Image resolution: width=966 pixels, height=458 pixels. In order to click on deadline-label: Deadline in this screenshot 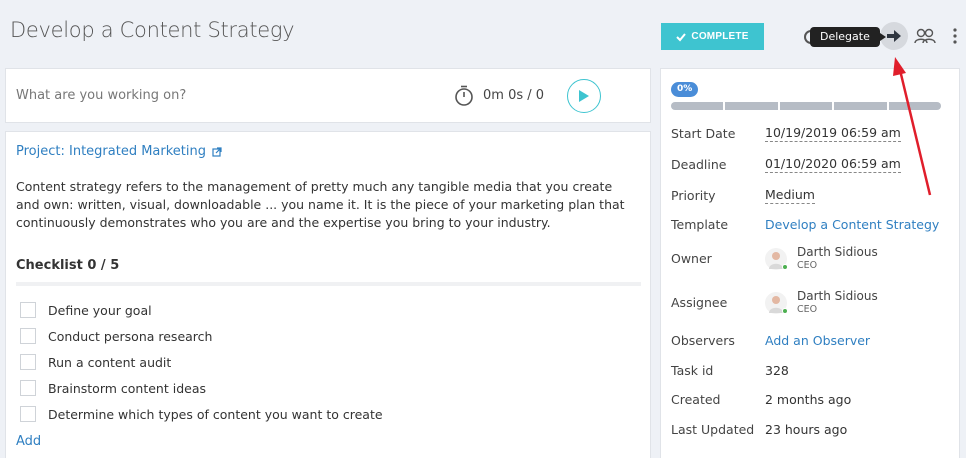, I will do `click(699, 164)`.